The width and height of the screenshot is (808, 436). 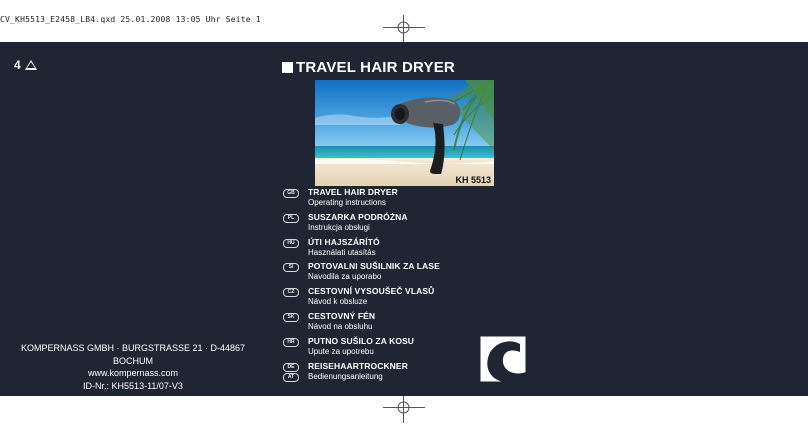 I want to click on beach-hair-dryer-image, so click(x=404, y=133).